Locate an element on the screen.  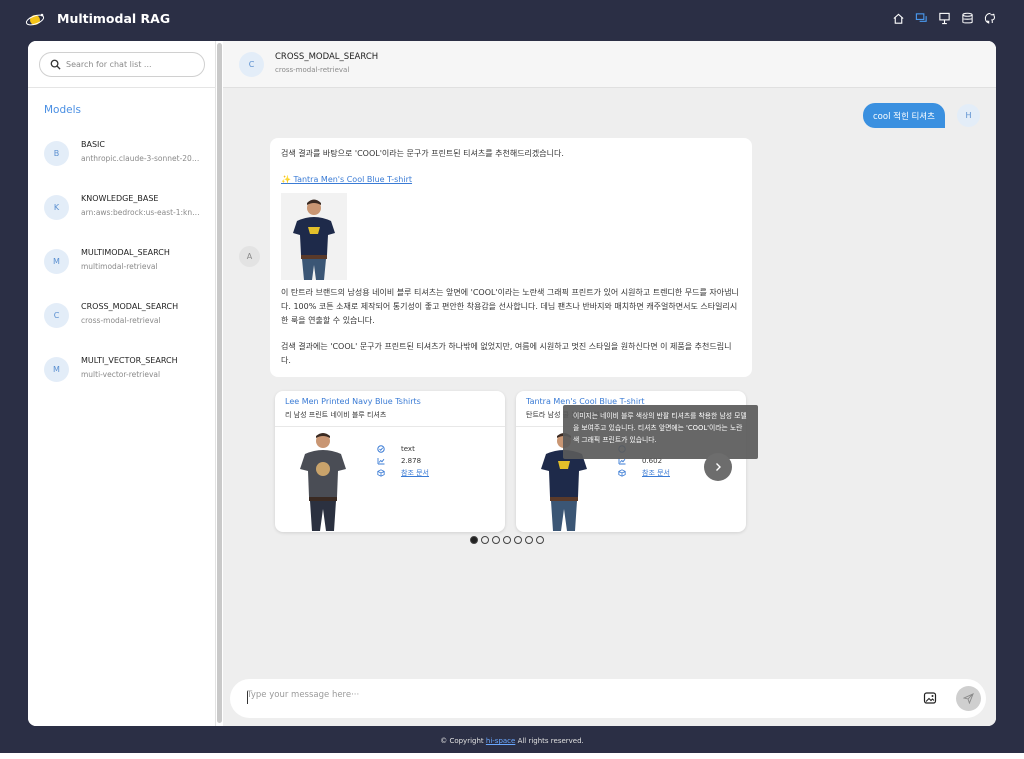
footer-prefix: © Copyright is located at coordinates (462, 741).